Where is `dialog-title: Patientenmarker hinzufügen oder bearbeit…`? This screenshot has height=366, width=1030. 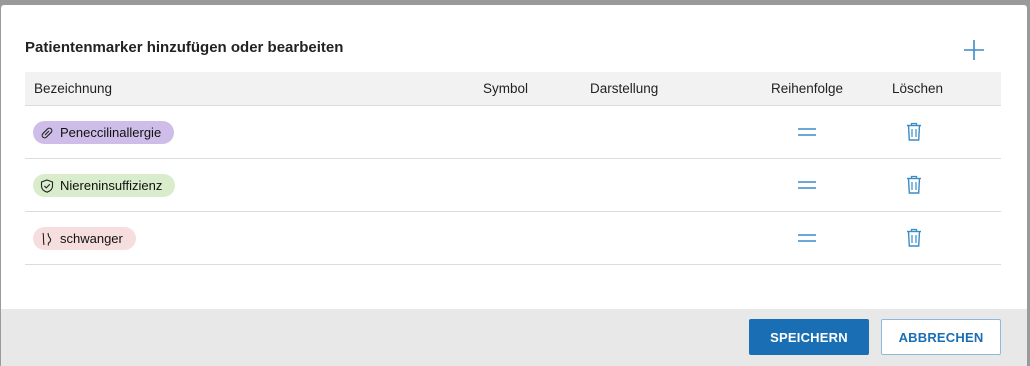
dialog-title: Patientenmarker hinzufügen oder bearbeit… is located at coordinates (184, 47).